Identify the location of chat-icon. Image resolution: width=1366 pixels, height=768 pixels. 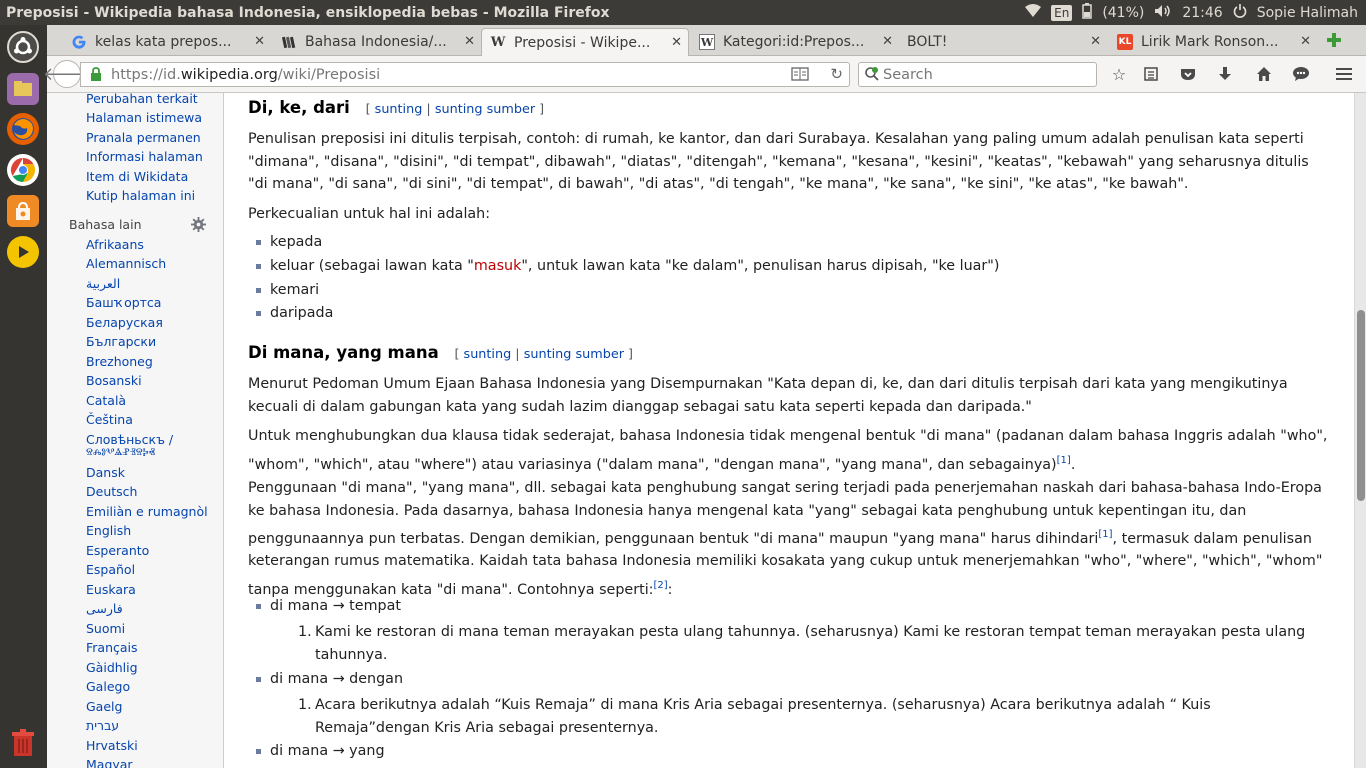
(1301, 74).